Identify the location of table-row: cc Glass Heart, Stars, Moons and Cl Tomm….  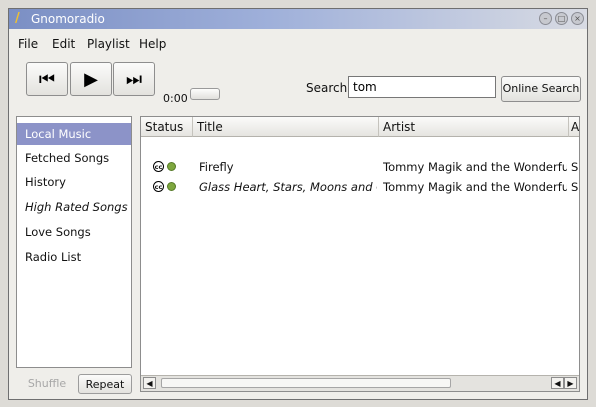
(360, 187).